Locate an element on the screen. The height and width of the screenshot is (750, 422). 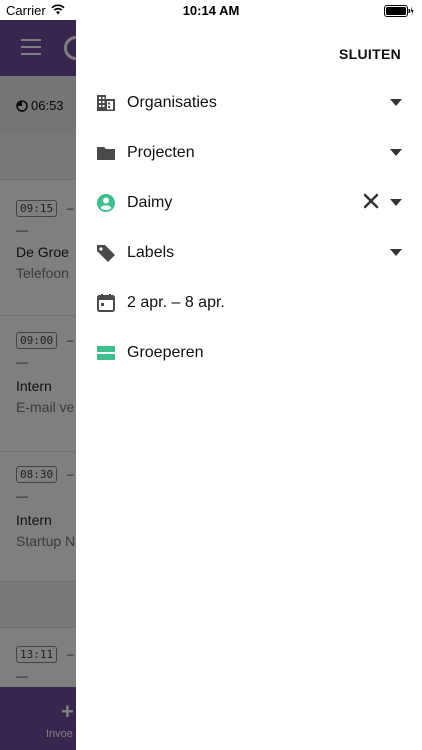
filter-label: 2 apr. – 8 apr. is located at coordinates (176, 302).